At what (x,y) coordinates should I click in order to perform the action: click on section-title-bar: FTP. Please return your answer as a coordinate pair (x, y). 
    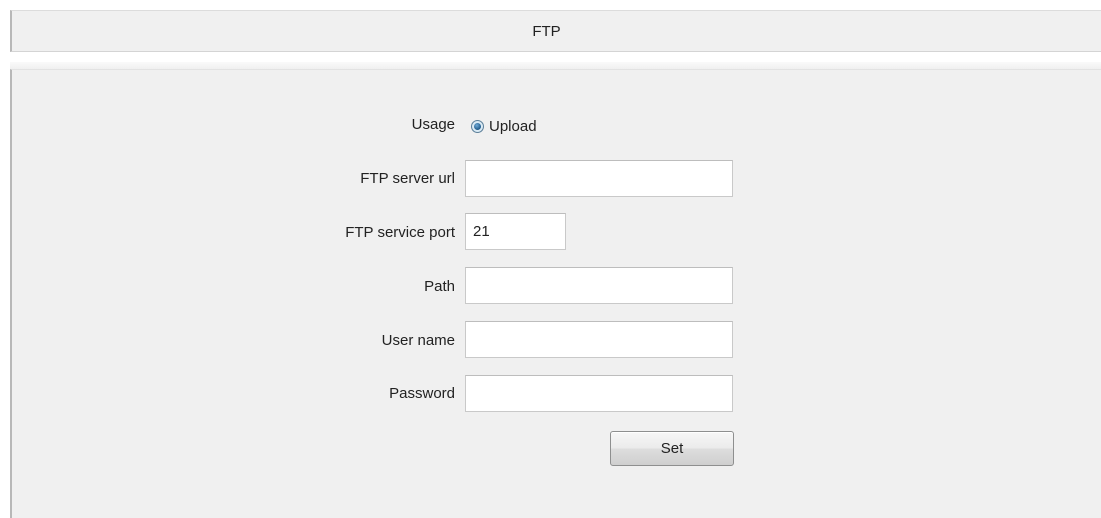
    Looking at the image, I should click on (555, 31).